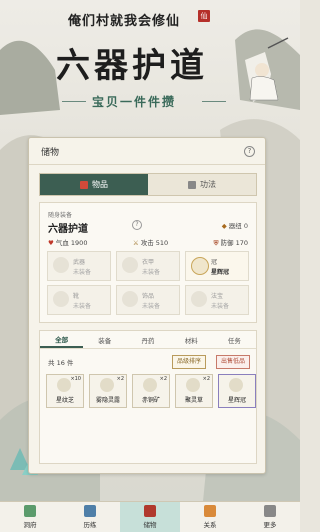 This screenshot has width=320, height=532. Describe the element at coordinates (245, 226) in the screenshot. I see `level-value: 0` at that location.